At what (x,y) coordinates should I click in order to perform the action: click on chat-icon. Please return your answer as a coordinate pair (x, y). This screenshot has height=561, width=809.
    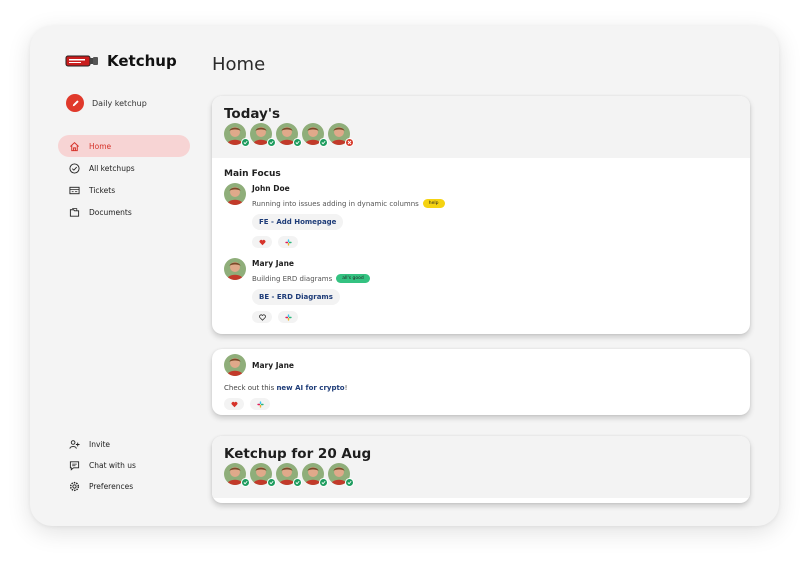
    Looking at the image, I should click on (74, 466).